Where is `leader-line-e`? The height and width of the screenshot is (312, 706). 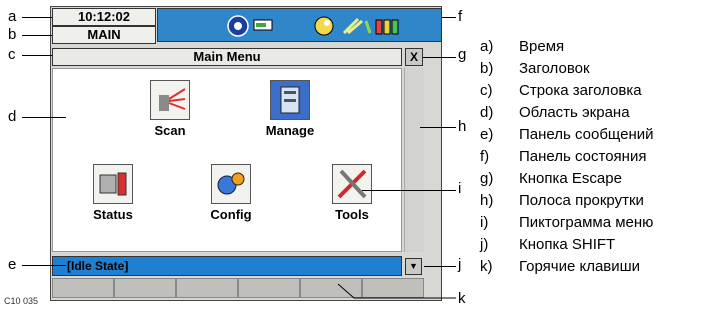 leader-line-e is located at coordinates (44, 265).